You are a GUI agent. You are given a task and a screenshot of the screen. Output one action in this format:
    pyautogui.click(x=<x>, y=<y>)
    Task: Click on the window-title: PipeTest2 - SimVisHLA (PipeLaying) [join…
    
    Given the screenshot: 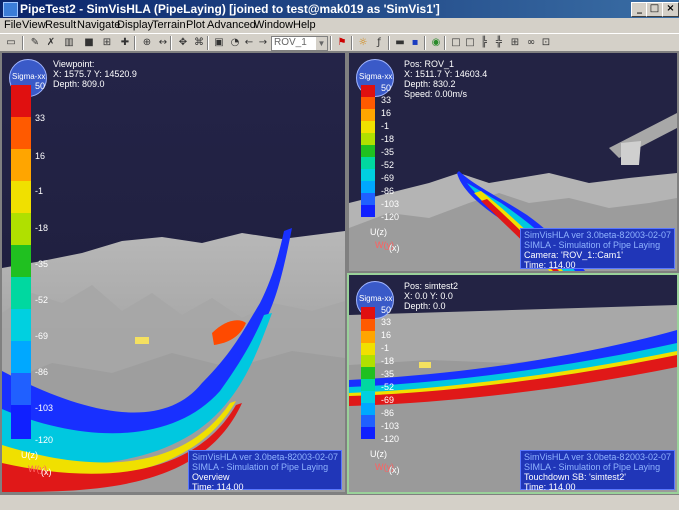 What is the action you would take?
    pyautogui.click(x=230, y=9)
    